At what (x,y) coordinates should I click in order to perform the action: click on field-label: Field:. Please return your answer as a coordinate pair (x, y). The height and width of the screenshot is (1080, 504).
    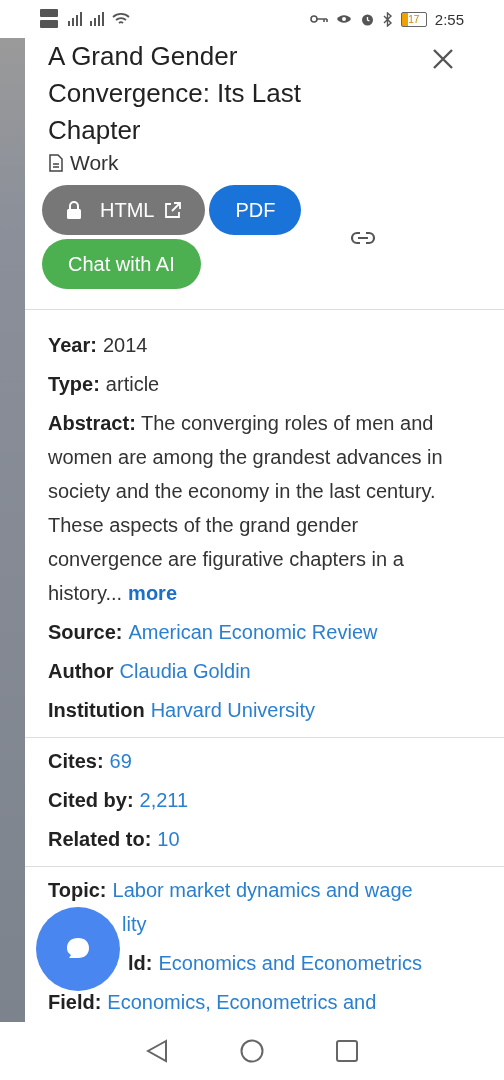
    Looking at the image, I should click on (75, 1002).